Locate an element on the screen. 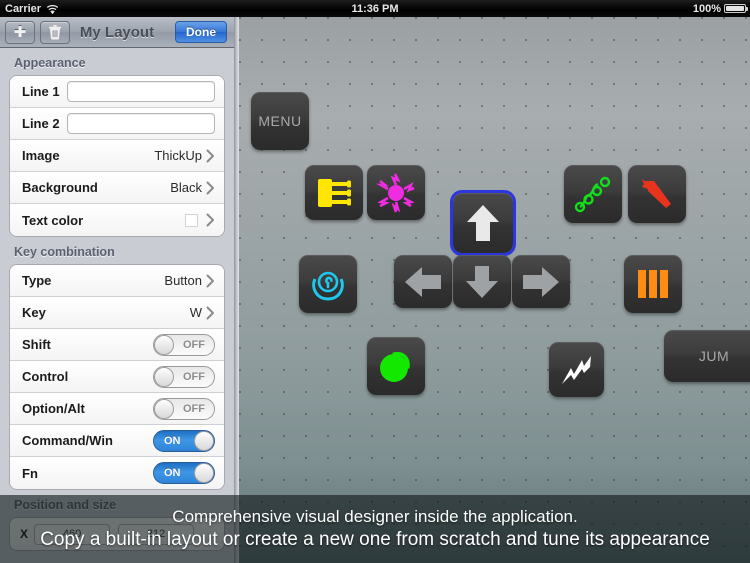 This screenshot has width=750, height=563. key-arrow-left is located at coordinates (423, 281).